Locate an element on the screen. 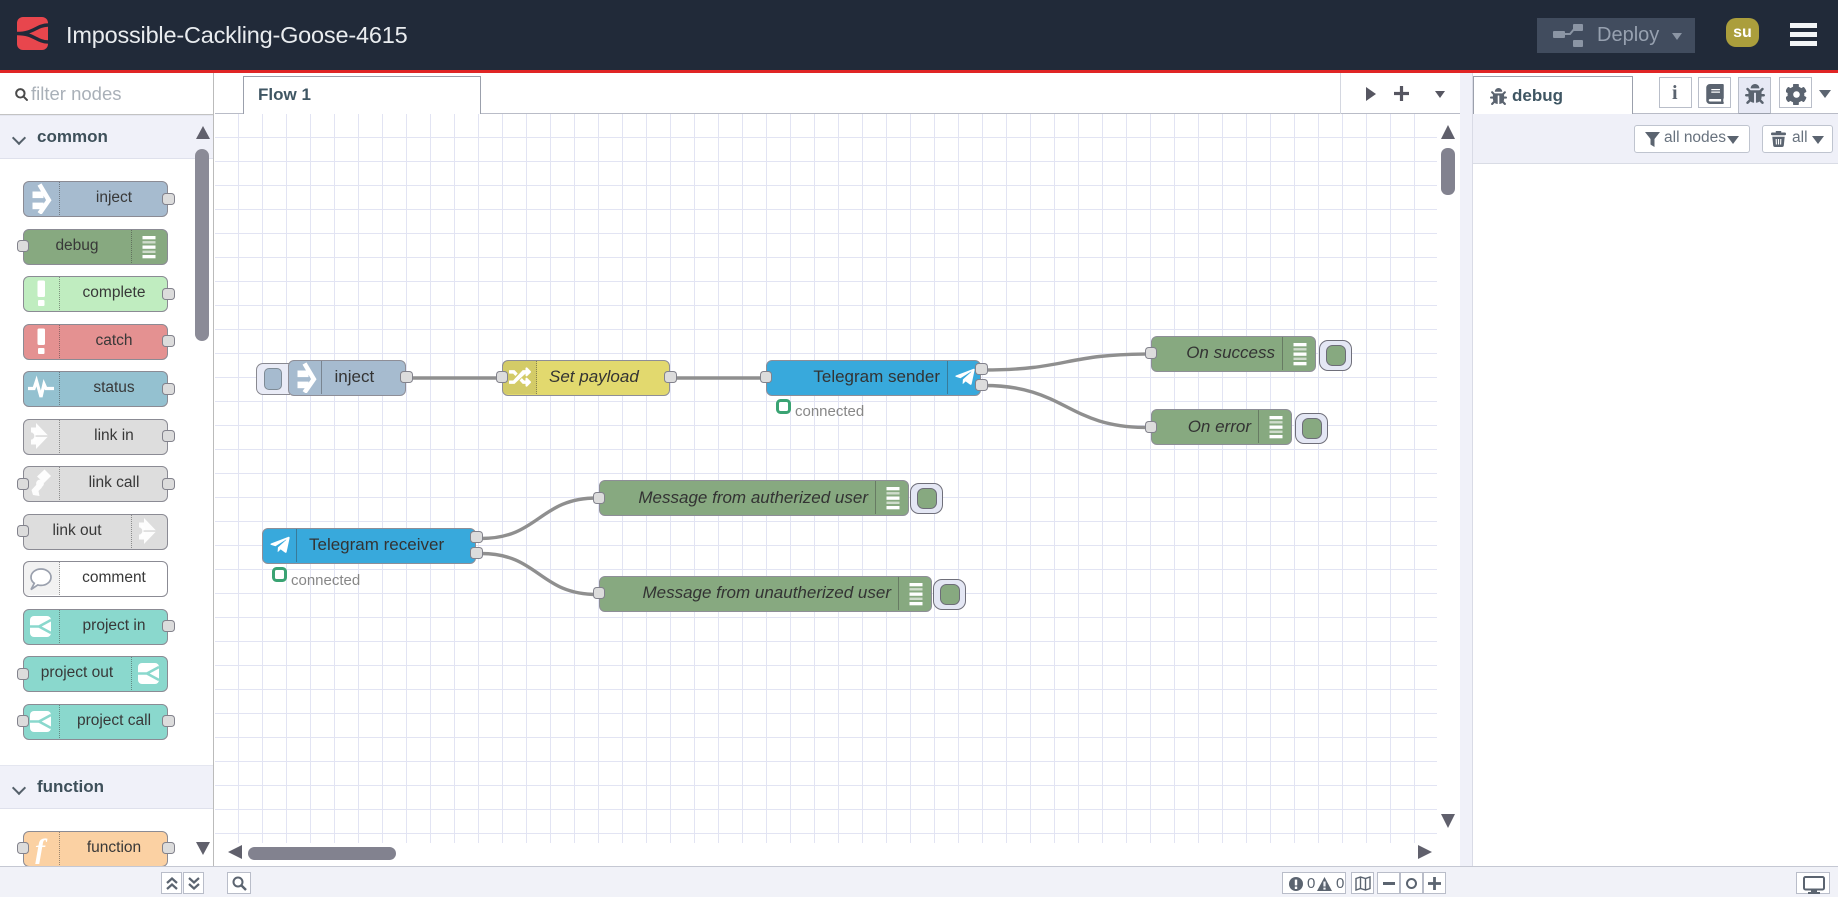  svg-text: f is located at coordinates (41, 848).